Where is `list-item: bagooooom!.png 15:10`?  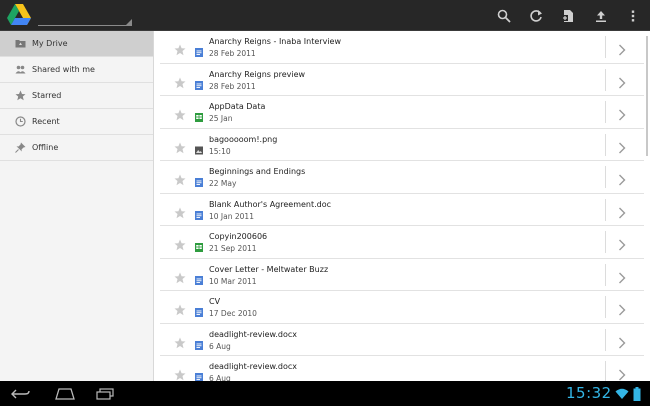 list-item: bagooooom!.png 15:10 is located at coordinates (402, 145).